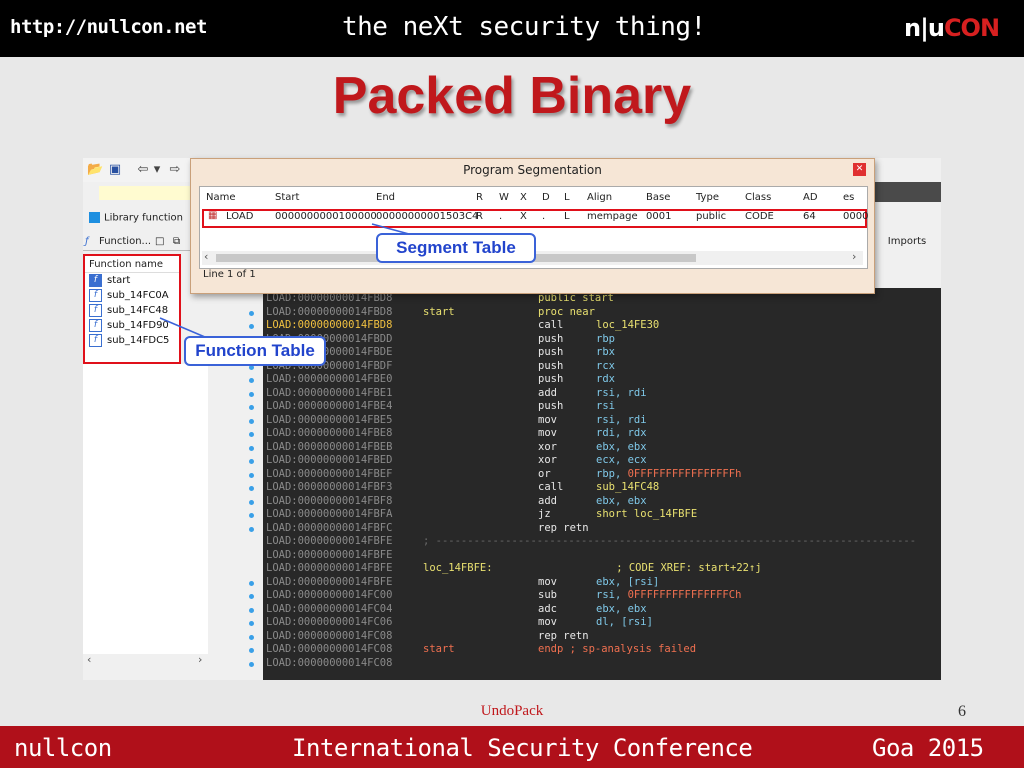 This screenshot has width=1024, height=768. Describe the element at coordinates (602, 407) in the screenshot. I see `code-line: LOAD:00000000014FBE4 push rsi` at that location.